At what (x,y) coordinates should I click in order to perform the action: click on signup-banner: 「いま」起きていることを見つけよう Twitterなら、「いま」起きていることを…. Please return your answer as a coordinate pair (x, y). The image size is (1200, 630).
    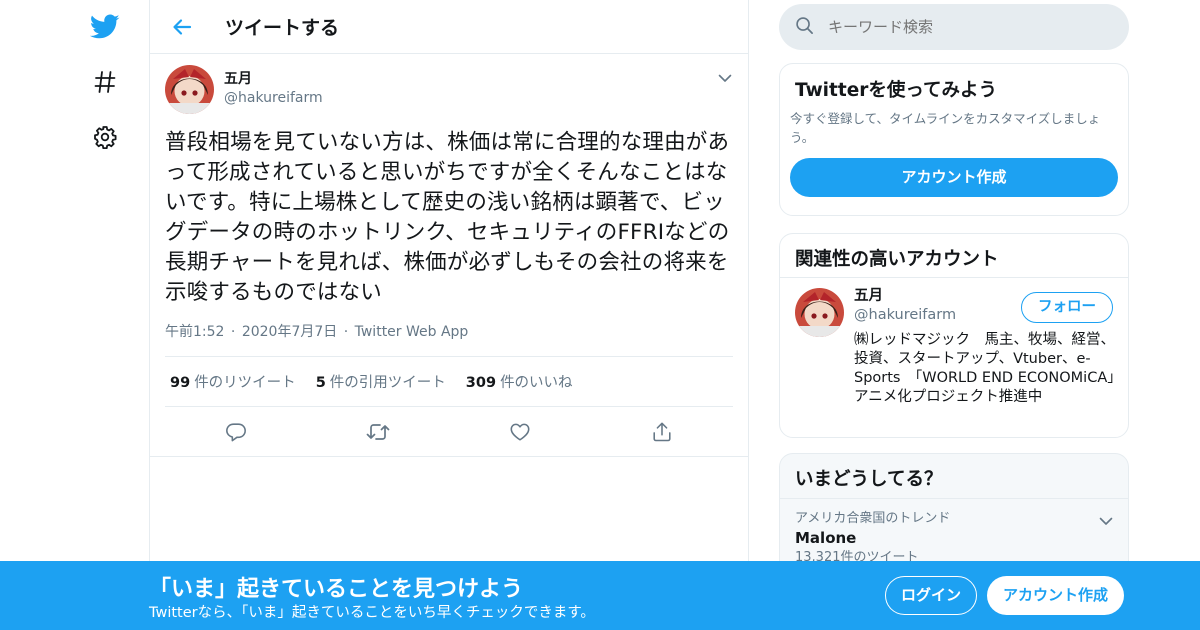
    Looking at the image, I should click on (600, 595).